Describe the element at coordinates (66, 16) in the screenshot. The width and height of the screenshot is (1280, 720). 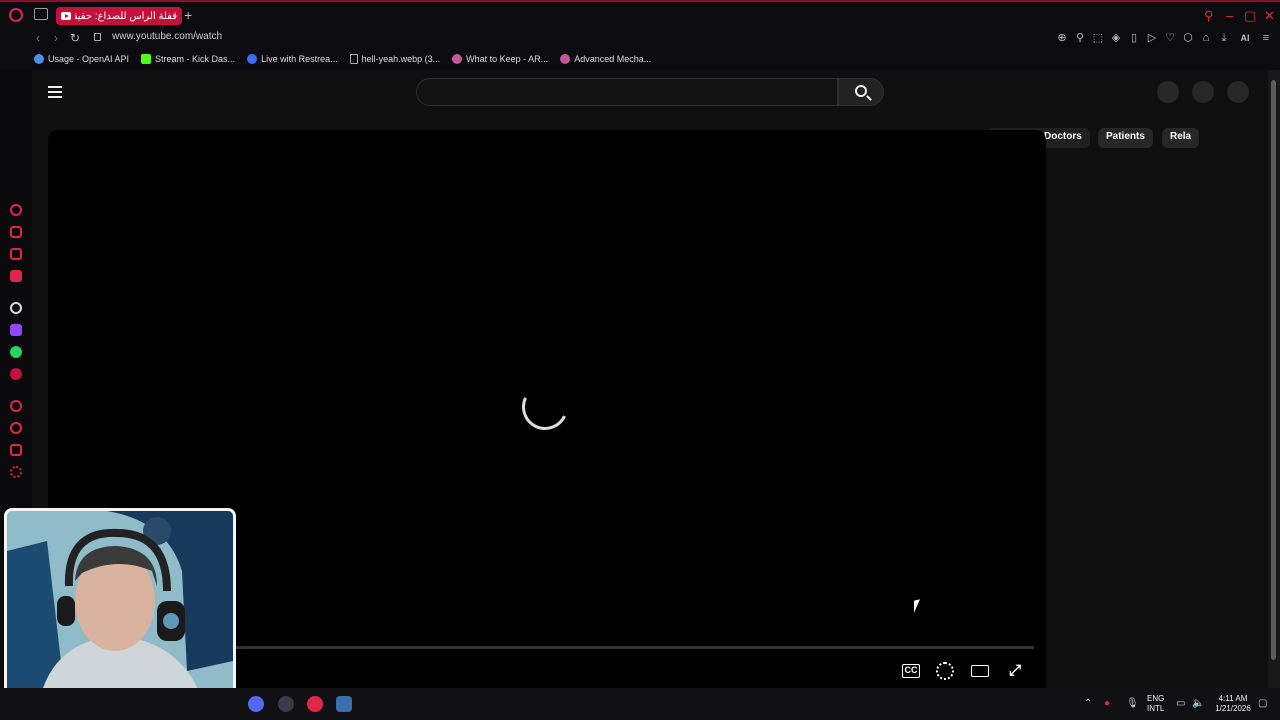
I see `youtube-favicon-icon` at that location.